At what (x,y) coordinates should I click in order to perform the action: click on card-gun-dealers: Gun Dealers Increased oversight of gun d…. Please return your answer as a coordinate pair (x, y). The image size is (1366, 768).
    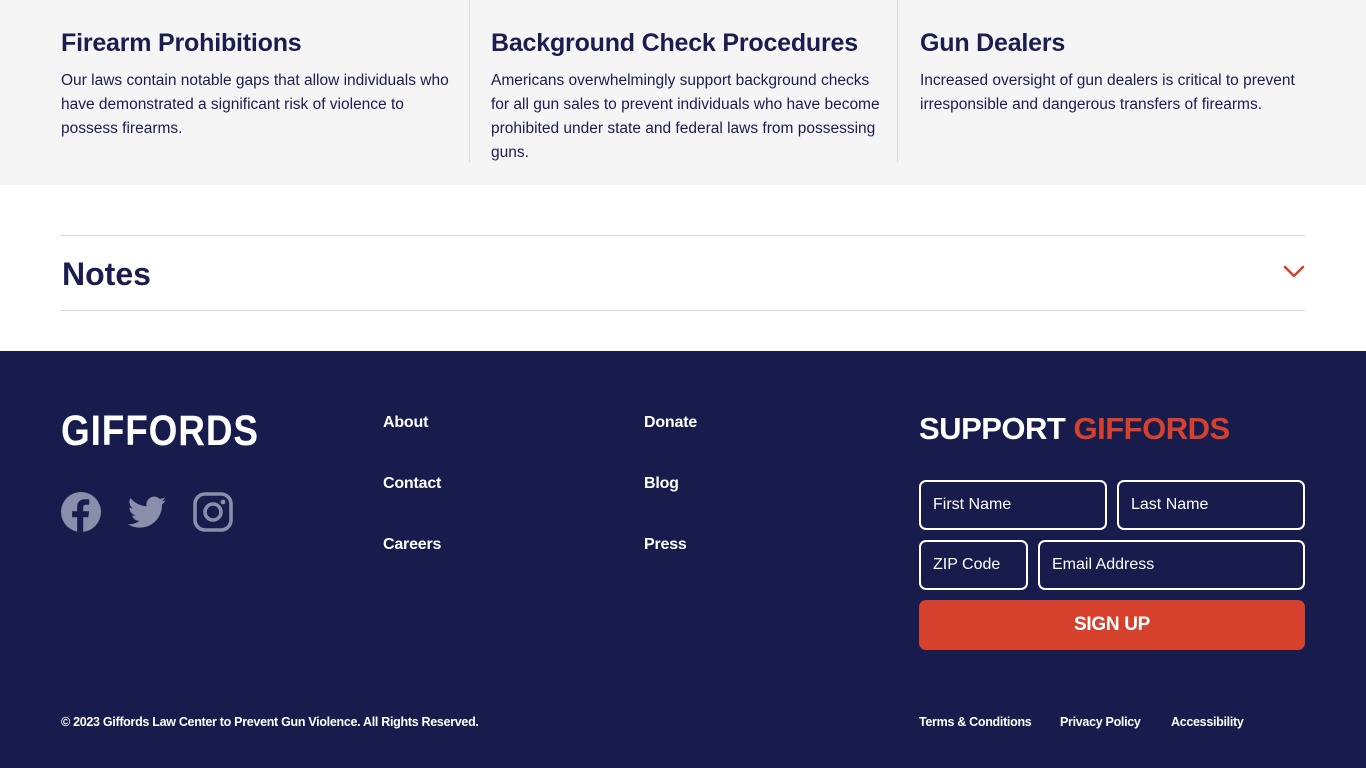
    Looking at the image, I should click on (1107, 81).